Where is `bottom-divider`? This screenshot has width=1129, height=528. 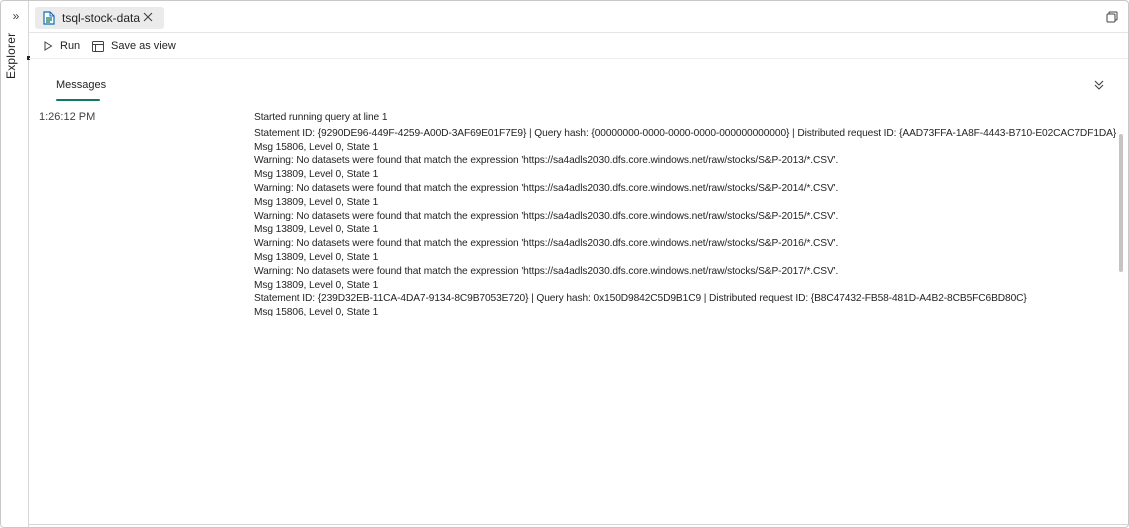
bottom-divider is located at coordinates (578, 524).